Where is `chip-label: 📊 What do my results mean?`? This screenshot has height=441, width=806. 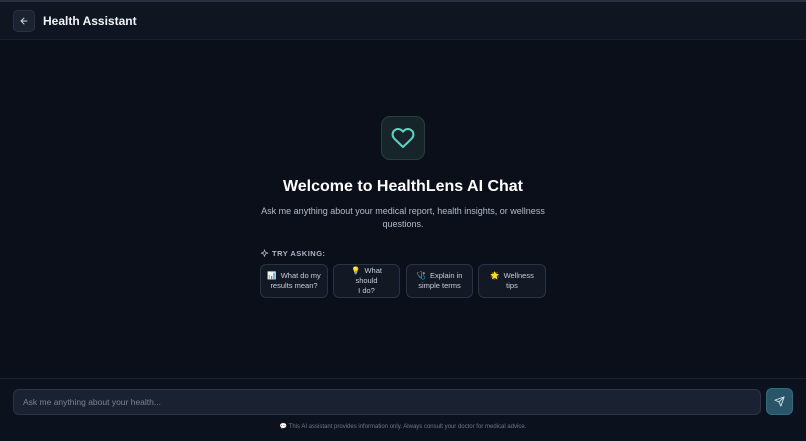 chip-label: 📊 What do my results mean? is located at coordinates (294, 280).